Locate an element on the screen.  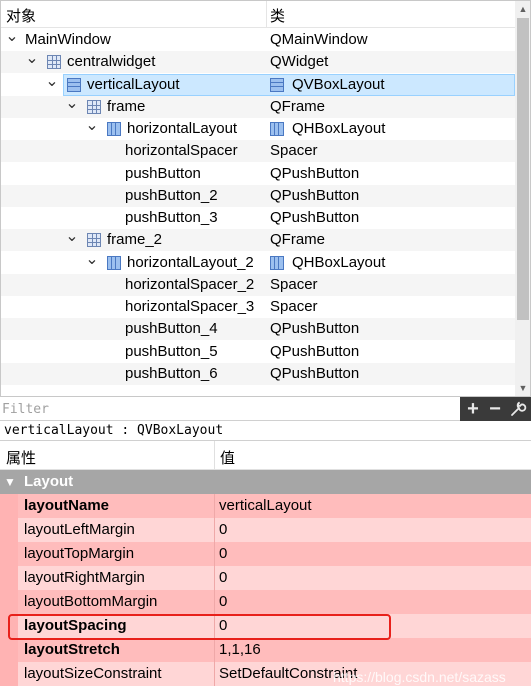
tree-row: pushButton_3 QPushButton is located at coordinates (258, 218).